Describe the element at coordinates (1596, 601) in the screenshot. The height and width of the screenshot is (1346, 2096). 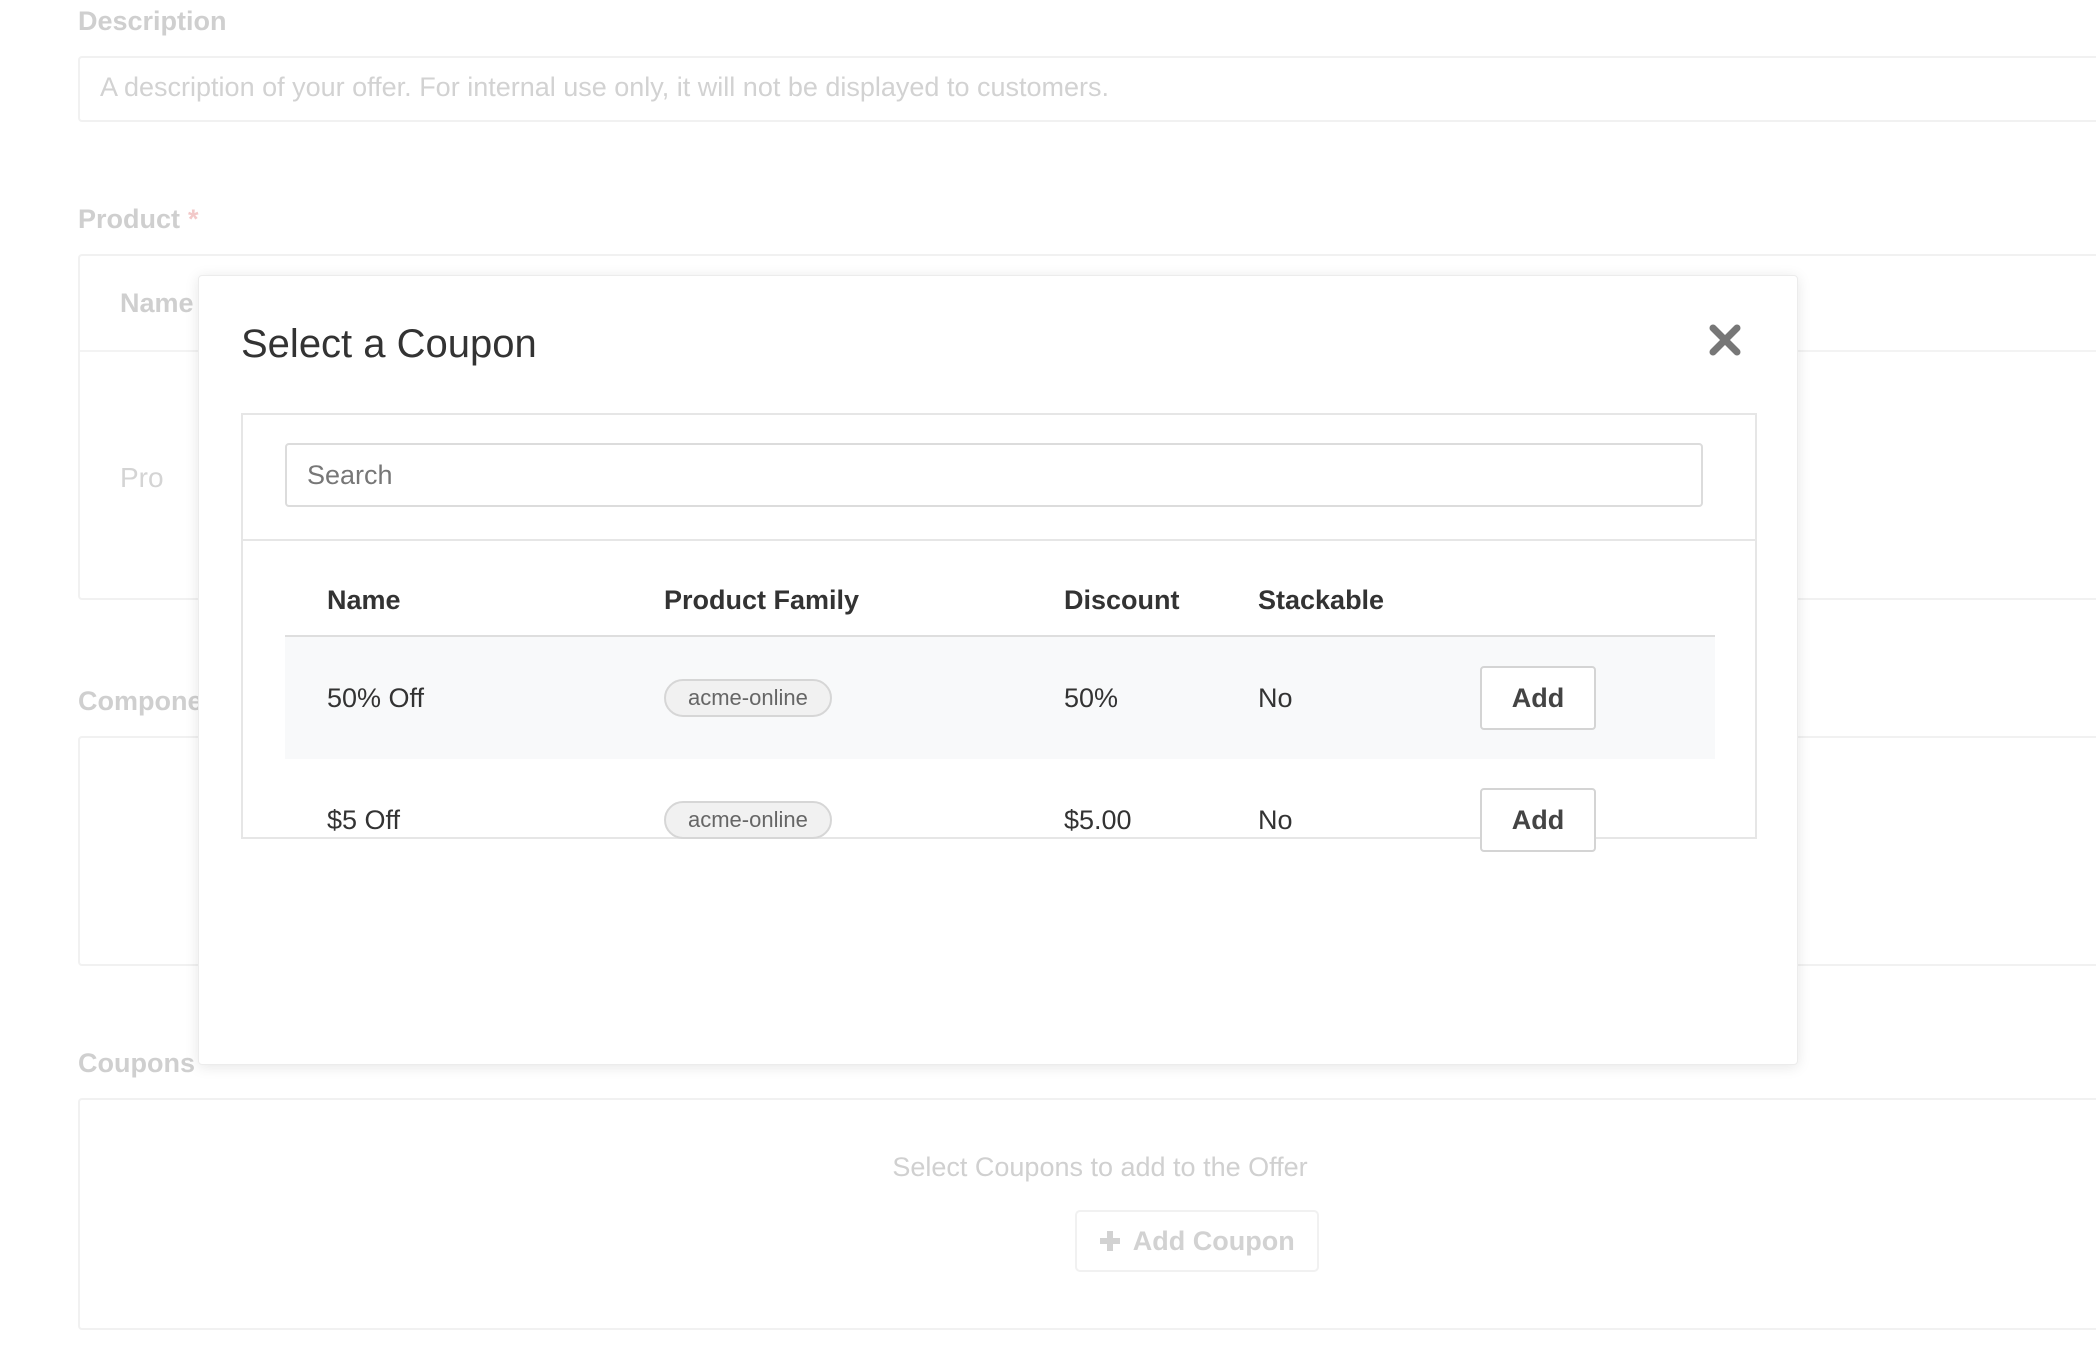
I see `column-header-actions` at that location.